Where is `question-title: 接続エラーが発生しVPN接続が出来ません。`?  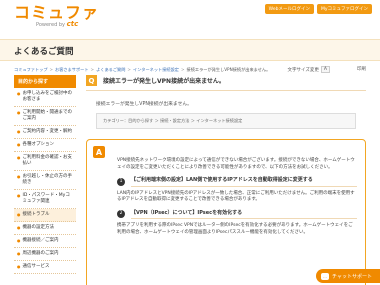 question-title: 接続エラーが発生しVPN接続が出来ません。 is located at coordinates (164, 81).